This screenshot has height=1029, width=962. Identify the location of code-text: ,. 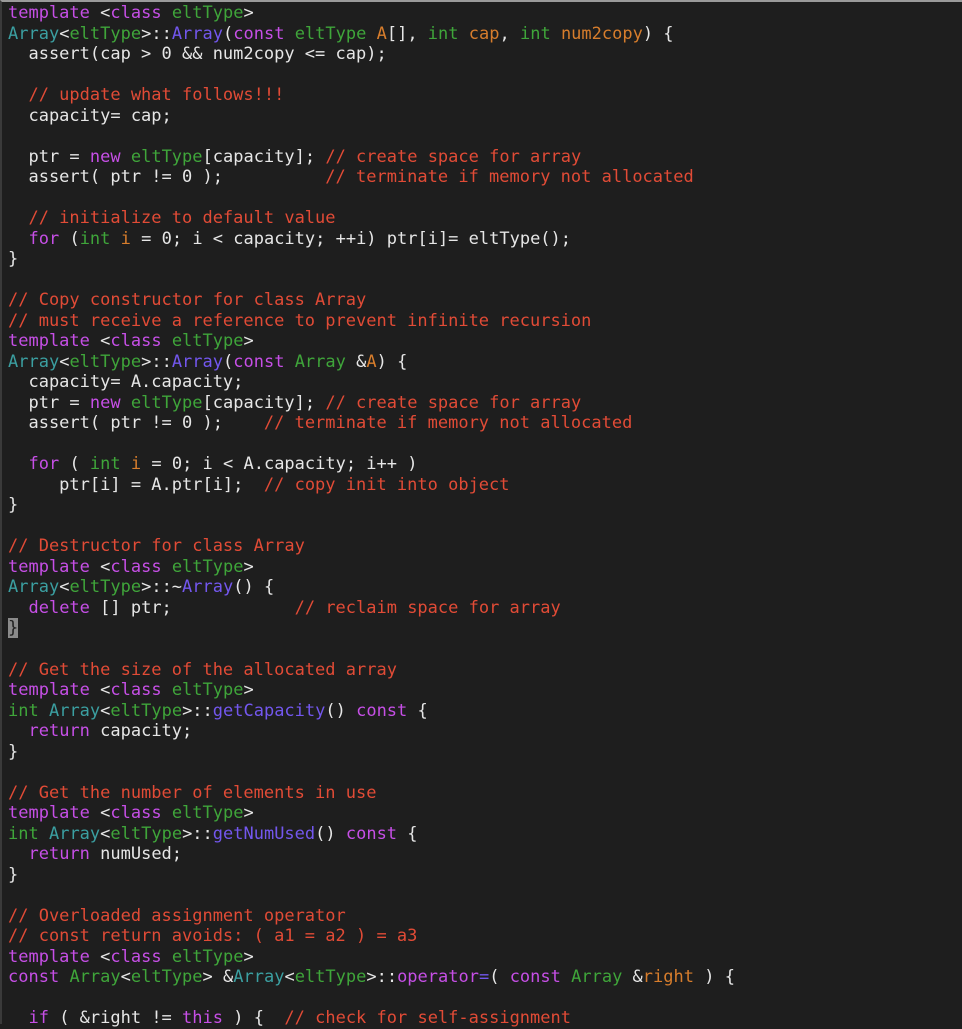
(509, 33).